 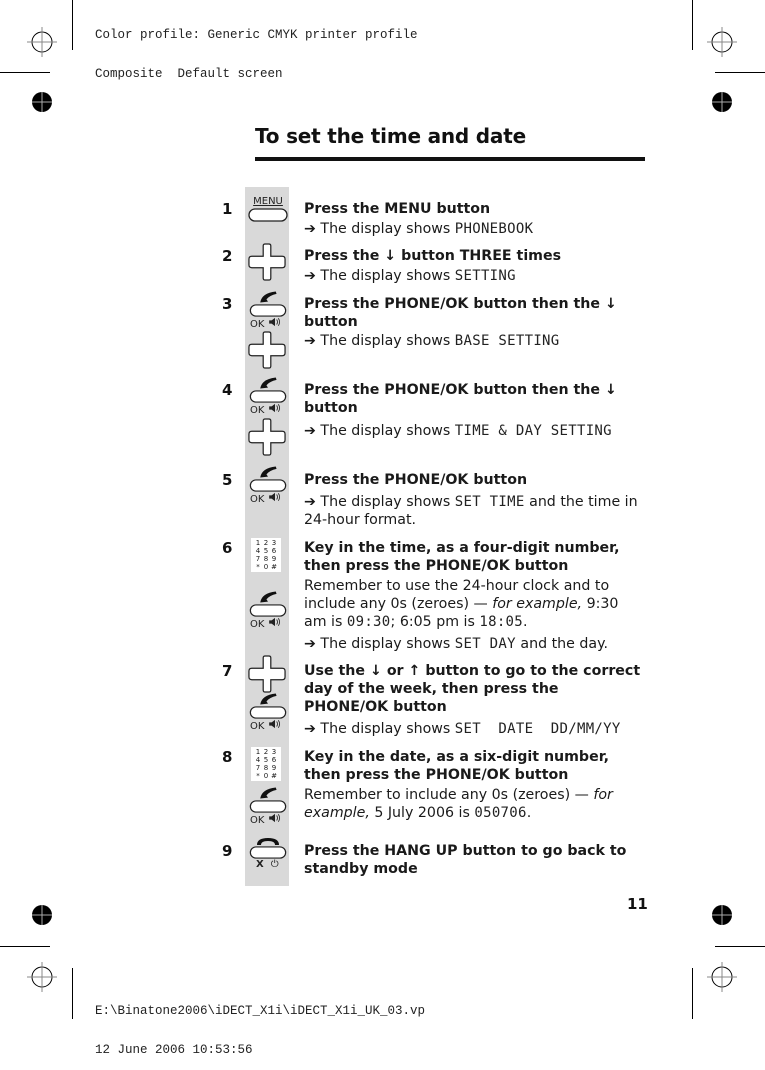 What do you see at coordinates (260, 864) in the screenshot?
I see `x-label: X` at bounding box center [260, 864].